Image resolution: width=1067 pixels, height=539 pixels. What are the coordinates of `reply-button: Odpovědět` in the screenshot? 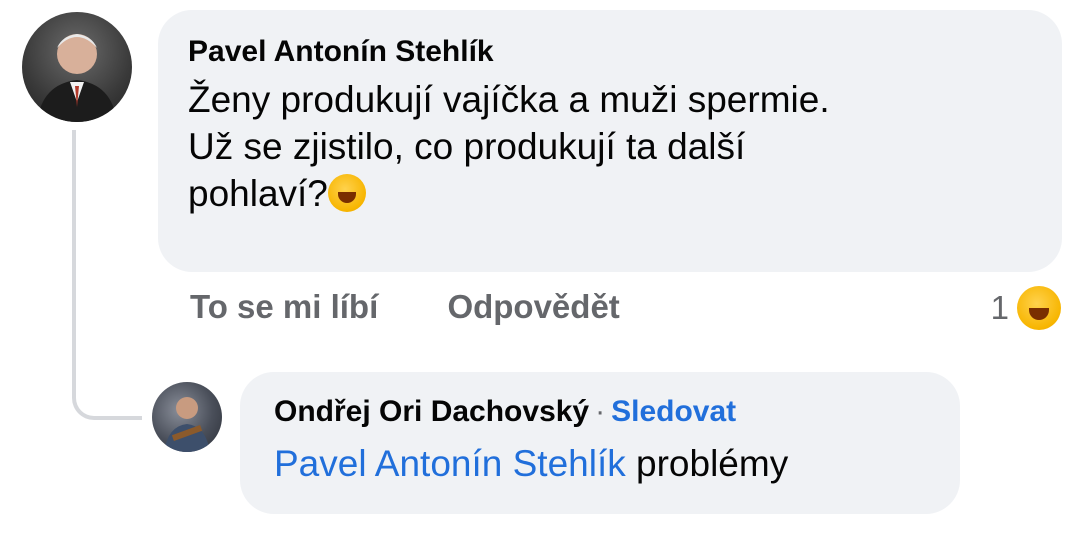 It's located at (533, 306).